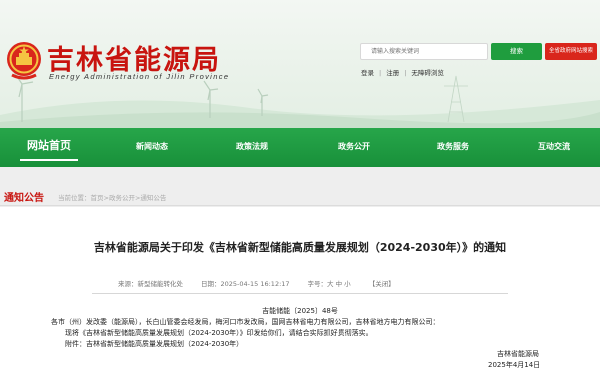  I want to click on register-link: 注册, so click(392, 73).